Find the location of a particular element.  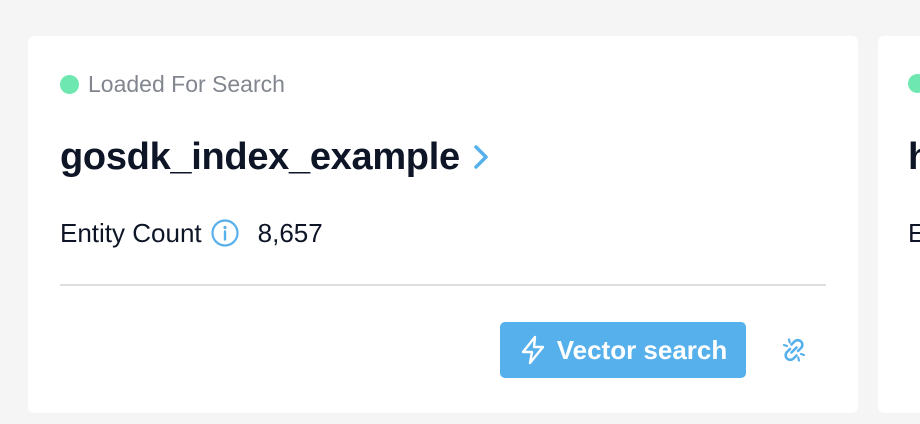

bolt-icon is located at coordinates (533, 350).